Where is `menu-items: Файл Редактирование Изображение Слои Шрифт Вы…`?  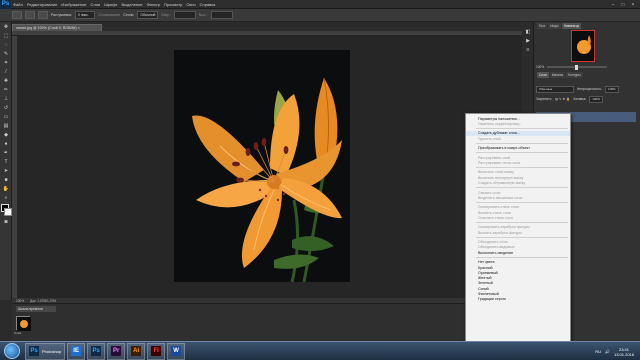 menu-items: Файл Редактирование Изображение Слои Шрифт Вы… is located at coordinates (114, 4).